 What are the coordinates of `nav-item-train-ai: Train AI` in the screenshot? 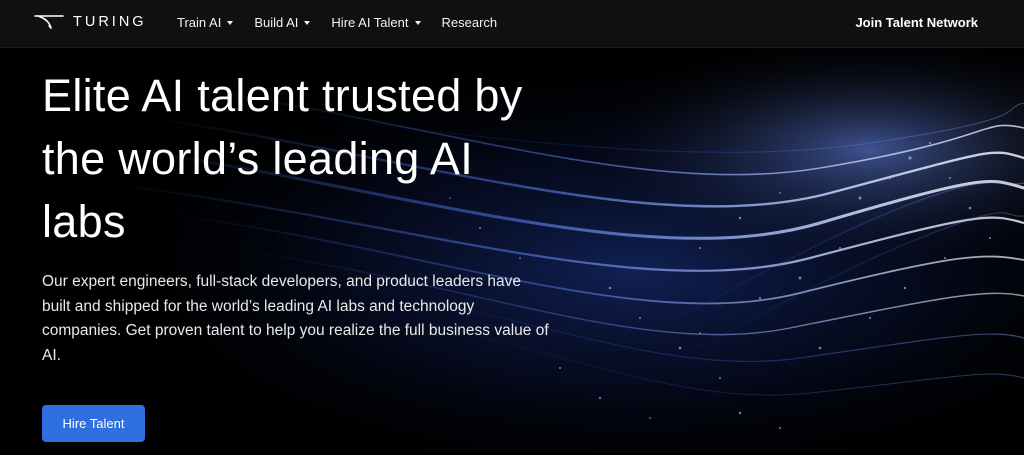 It's located at (205, 22).